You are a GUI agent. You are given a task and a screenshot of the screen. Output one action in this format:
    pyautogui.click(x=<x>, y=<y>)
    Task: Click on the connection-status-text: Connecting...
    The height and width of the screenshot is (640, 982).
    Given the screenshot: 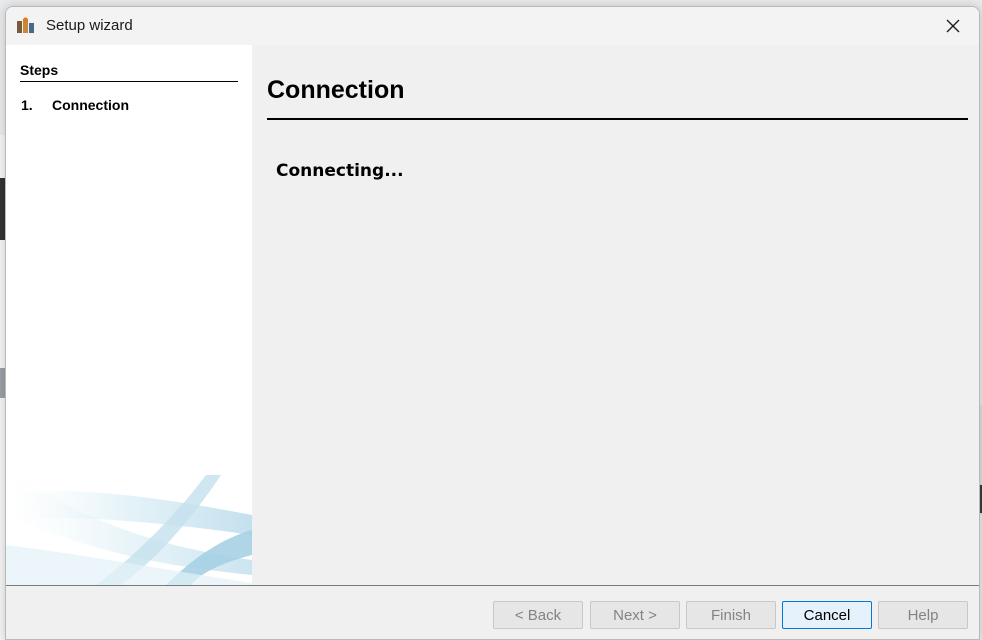 What is the action you would take?
    pyautogui.click(x=340, y=171)
    